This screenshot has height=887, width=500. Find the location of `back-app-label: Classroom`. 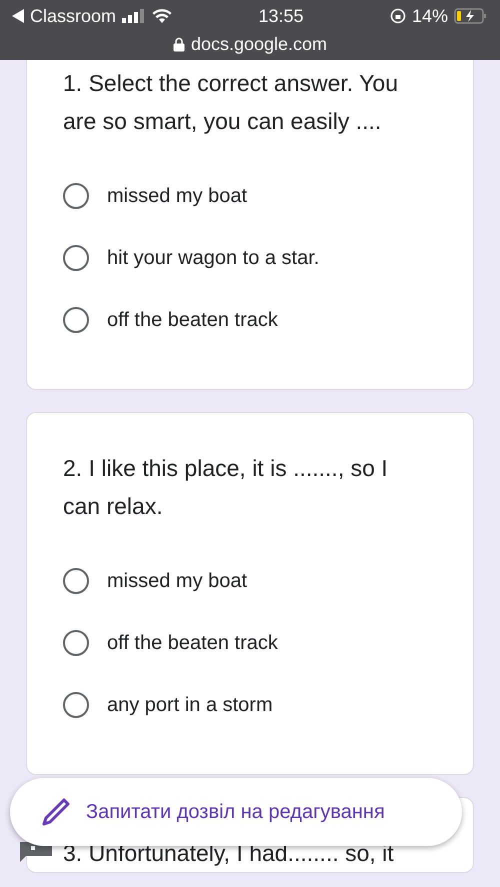

back-app-label: Classroom is located at coordinates (73, 16).